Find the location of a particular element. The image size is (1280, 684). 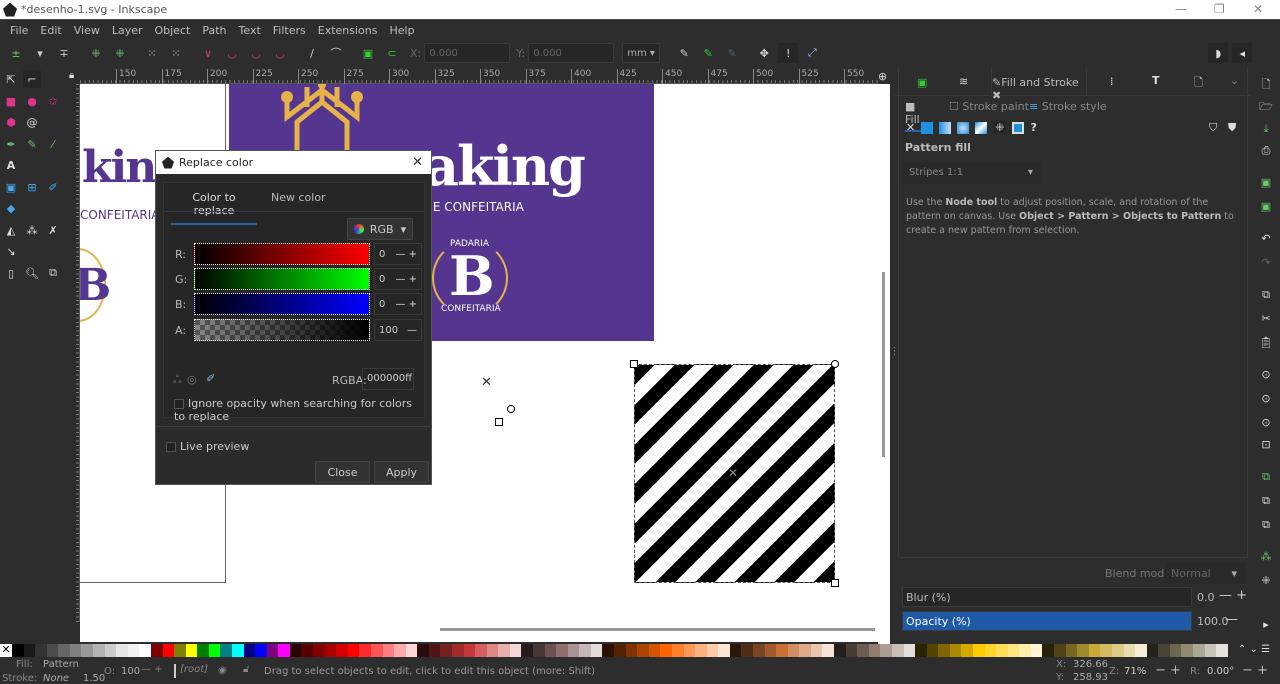

subtab-stroke-paint: ☐ Stroke paint is located at coordinates (989, 106).